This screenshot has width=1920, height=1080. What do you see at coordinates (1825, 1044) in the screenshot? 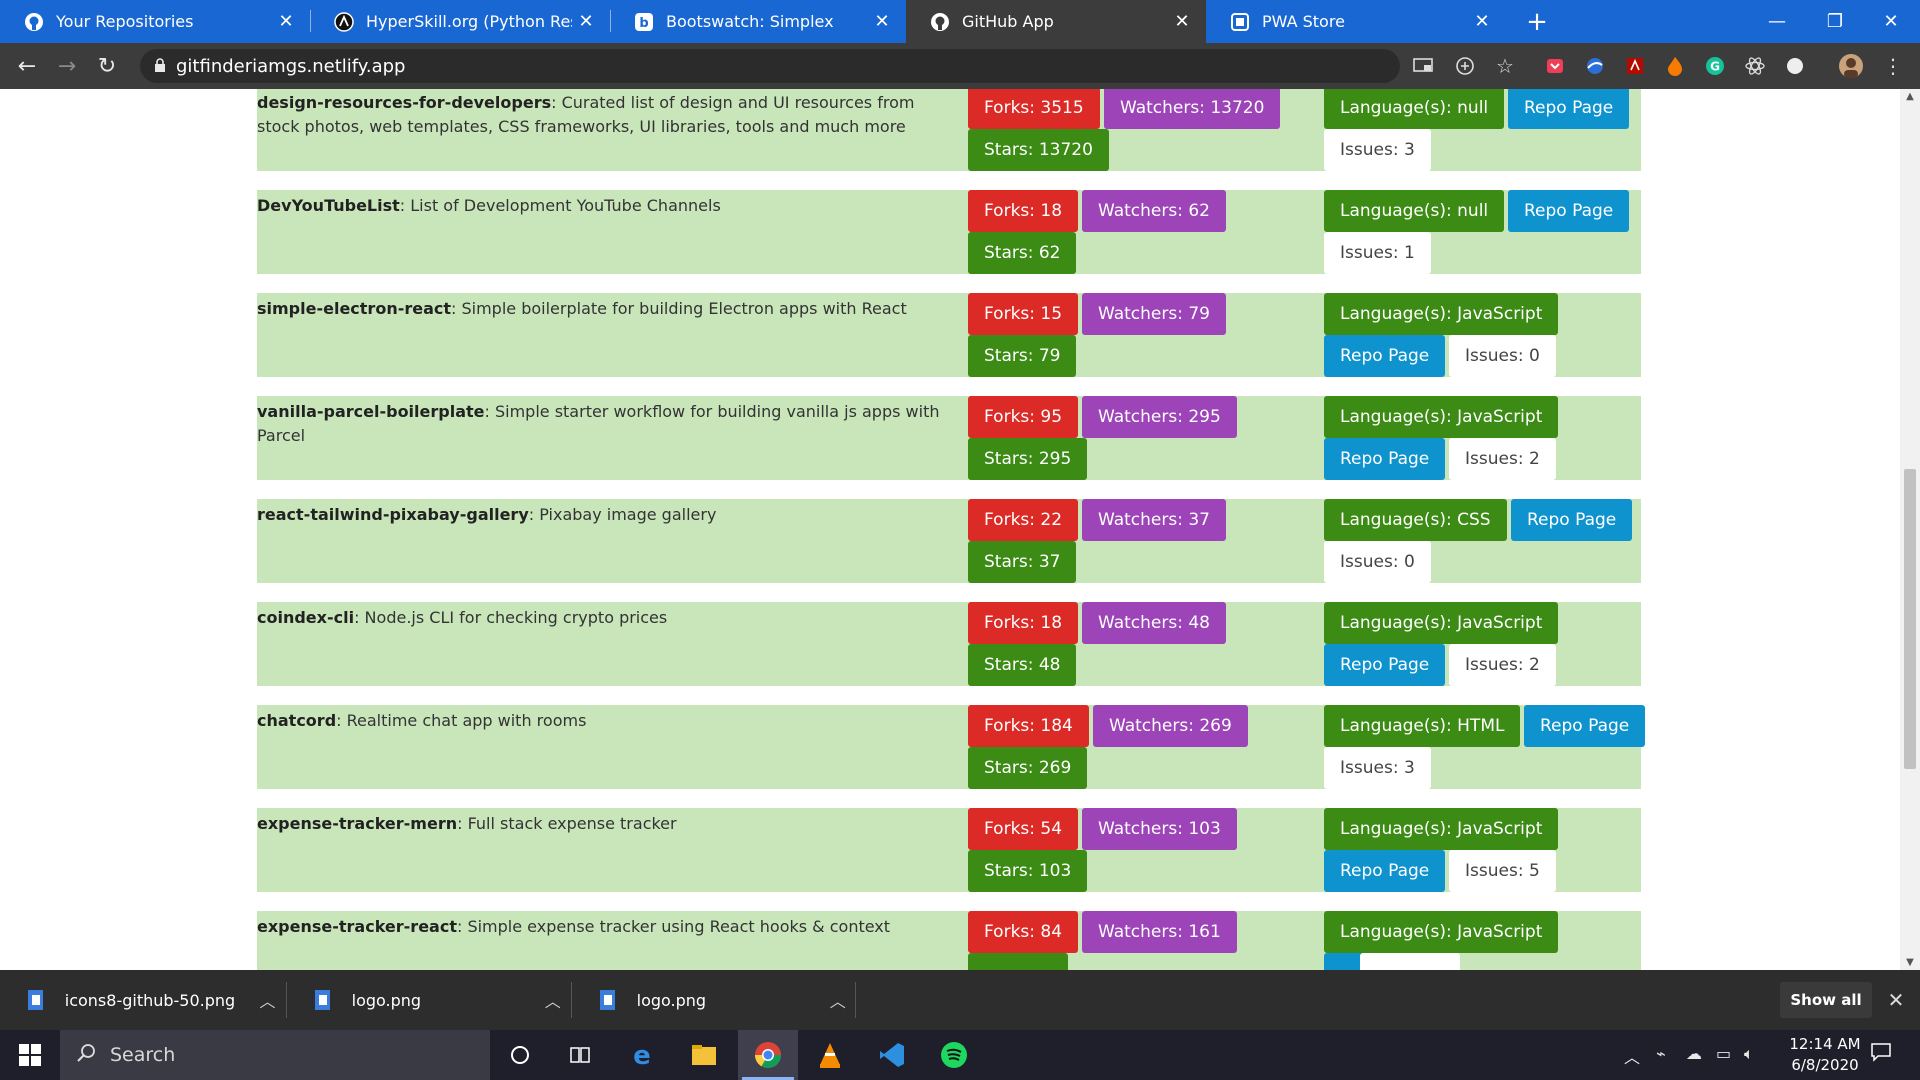
I see `clock-time: 12:14 AM` at bounding box center [1825, 1044].